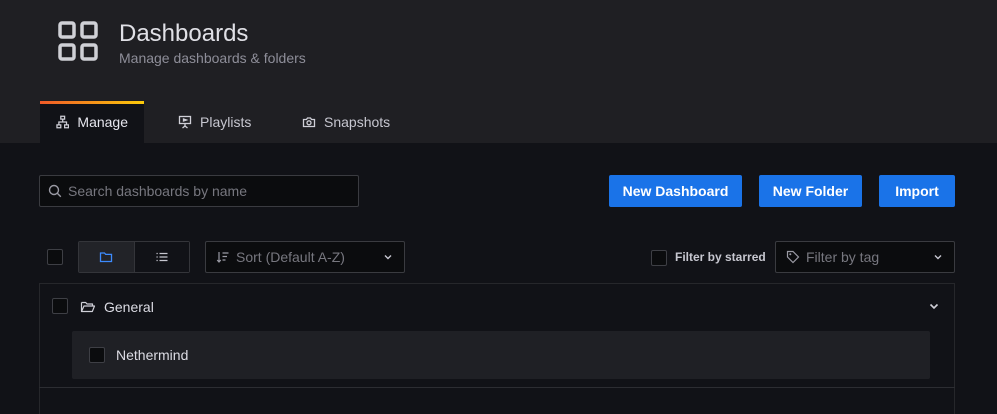 The height and width of the screenshot is (414, 997). What do you see at coordinates (810, 191) in the screenshot?
I see `new-folder-button: New Folder` at bounding box center [810, 191].